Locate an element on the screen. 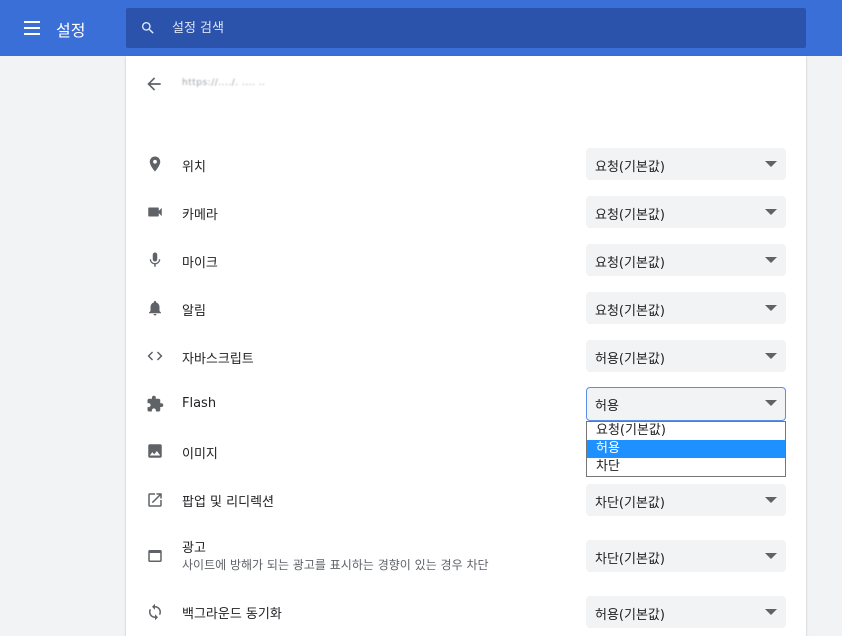  permission-select-location: 요청(기본값) is located at coordinates (686, 164).